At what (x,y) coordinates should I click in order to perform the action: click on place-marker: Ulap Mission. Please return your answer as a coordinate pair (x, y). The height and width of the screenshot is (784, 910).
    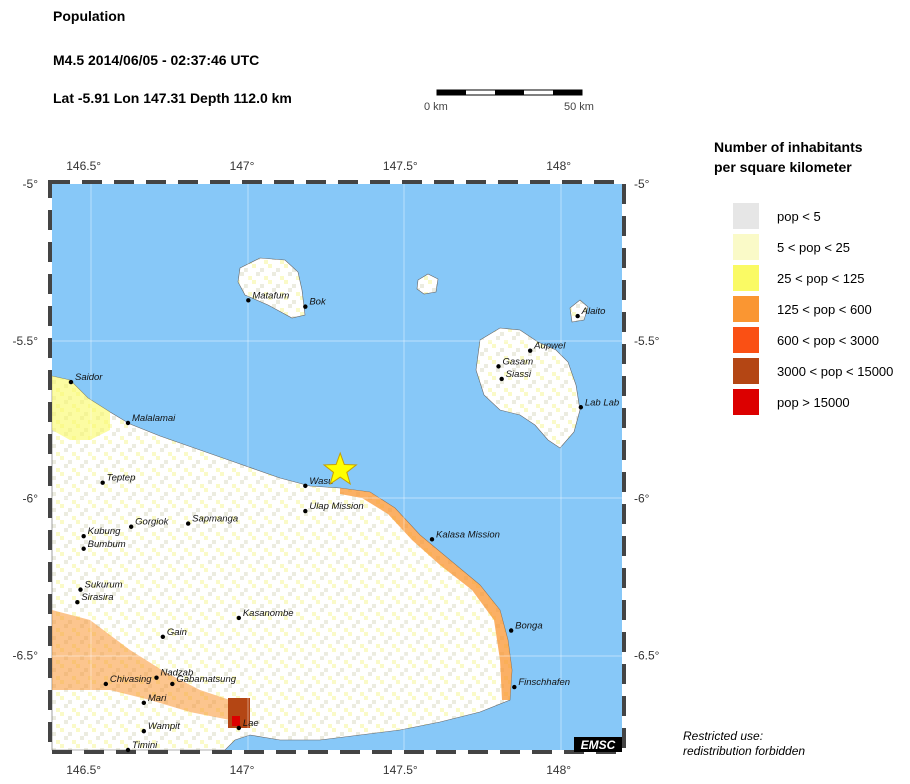
    Looking at the image, I should click on (333, 507).